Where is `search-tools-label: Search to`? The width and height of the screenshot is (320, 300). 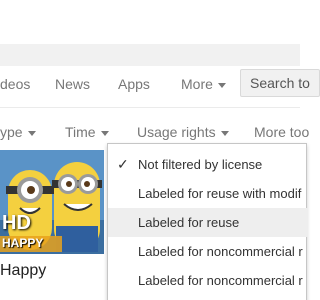 search-tools-label: Search to is located at coordinates (280, 83).